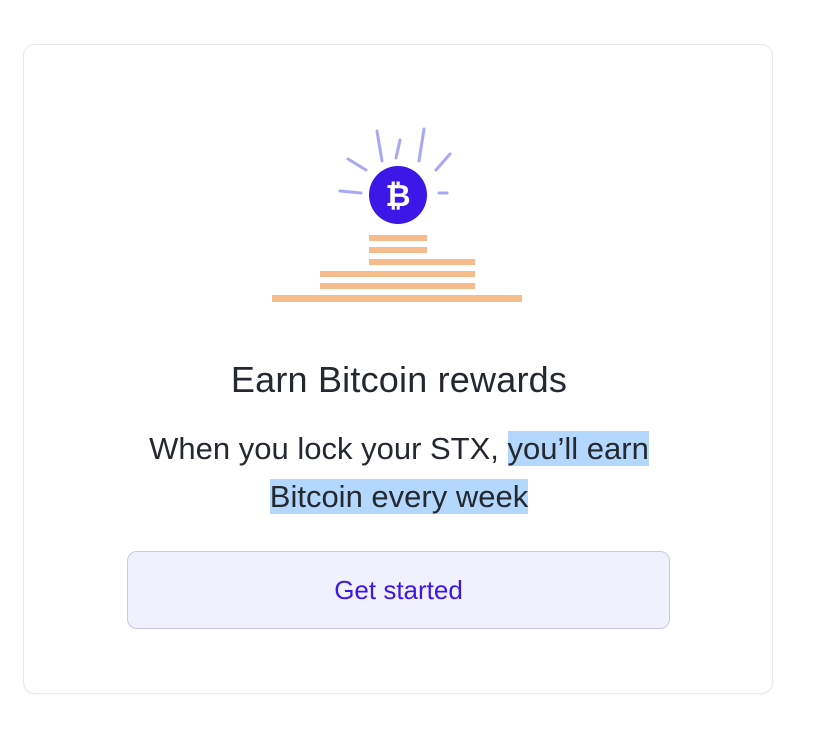 The height and width of the screenshot is (736, 820). Describe the element at coordinates (399, 496) in the screenshot. I see `highlighted-text-line2: Bitcoin every week` at that location.